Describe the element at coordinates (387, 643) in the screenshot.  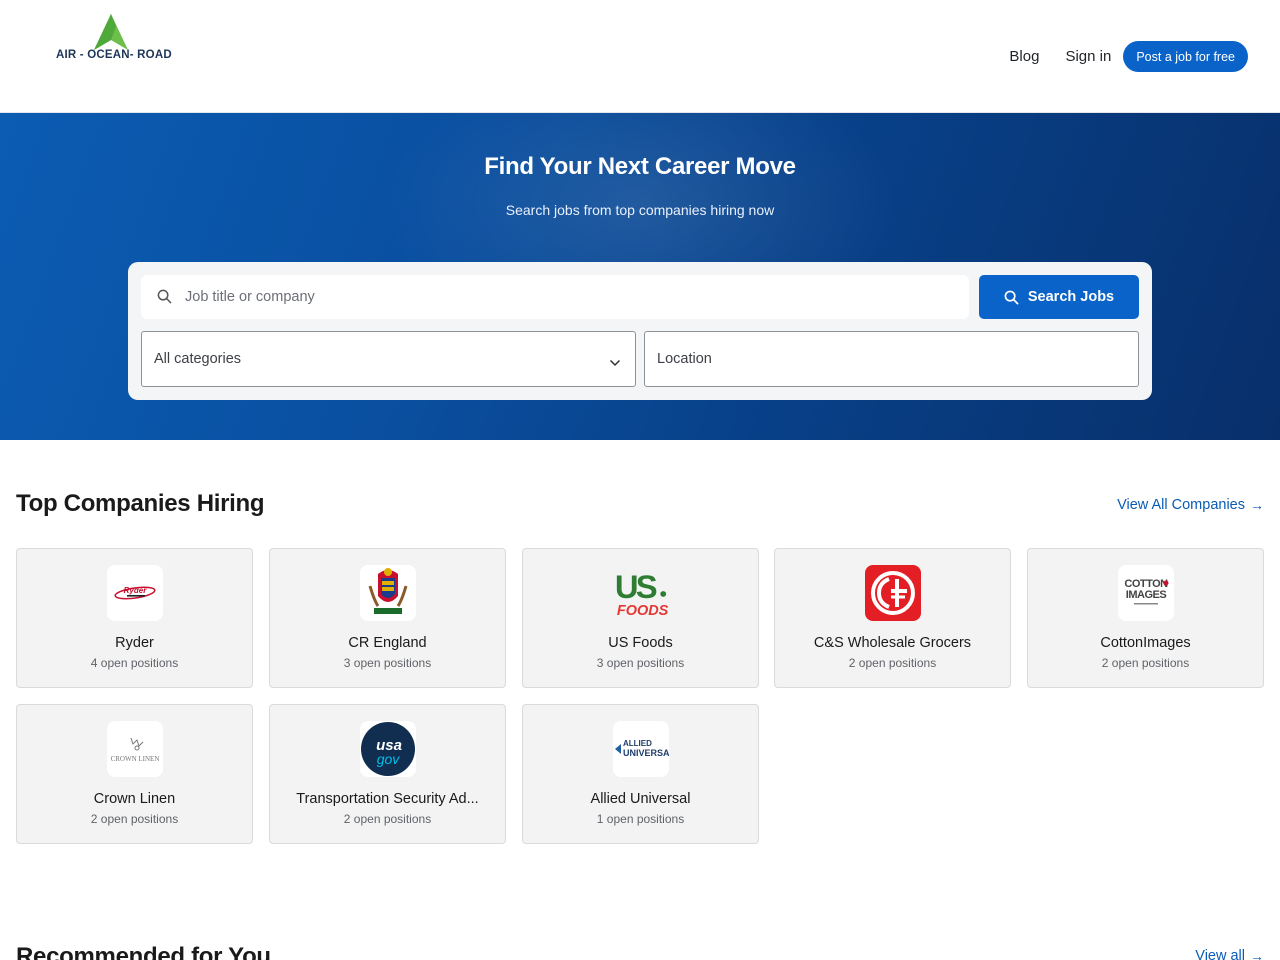
I see `company-name: CR England` at that location.